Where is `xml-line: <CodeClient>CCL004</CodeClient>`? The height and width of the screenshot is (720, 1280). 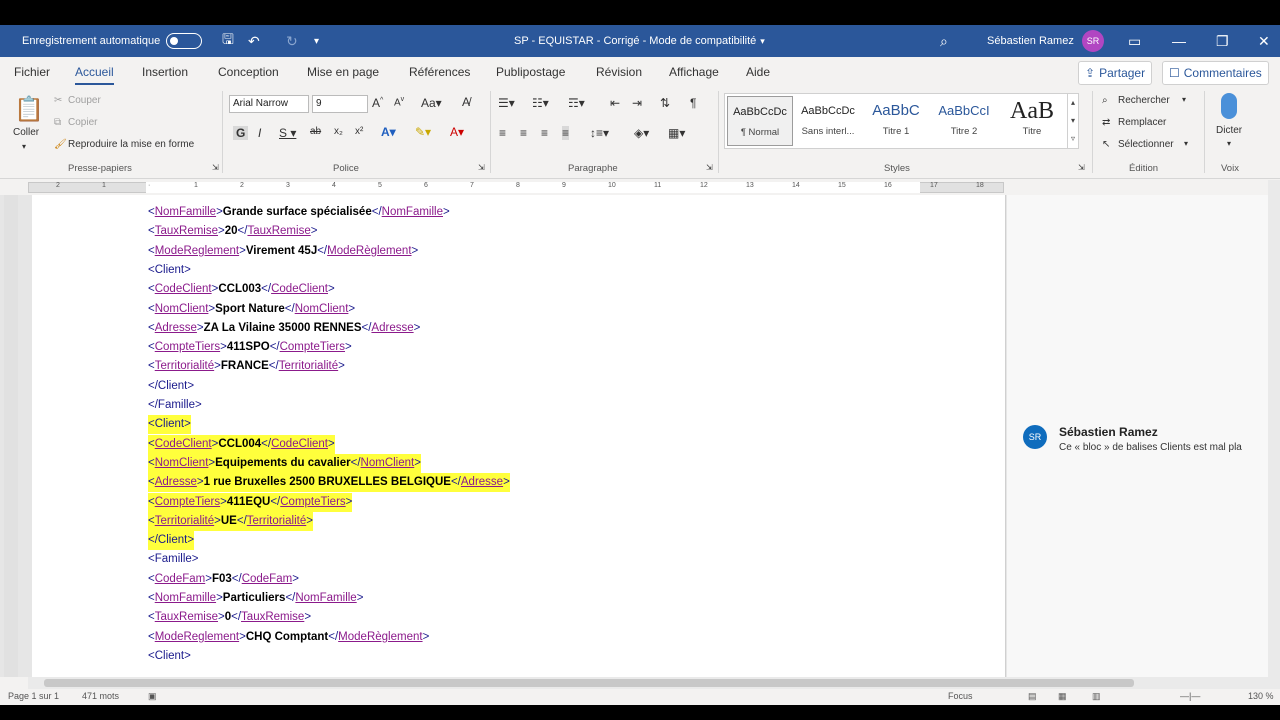 xml-line: <CodeClient>CCL004</CodeClient> is located at coordinates (241, 444).